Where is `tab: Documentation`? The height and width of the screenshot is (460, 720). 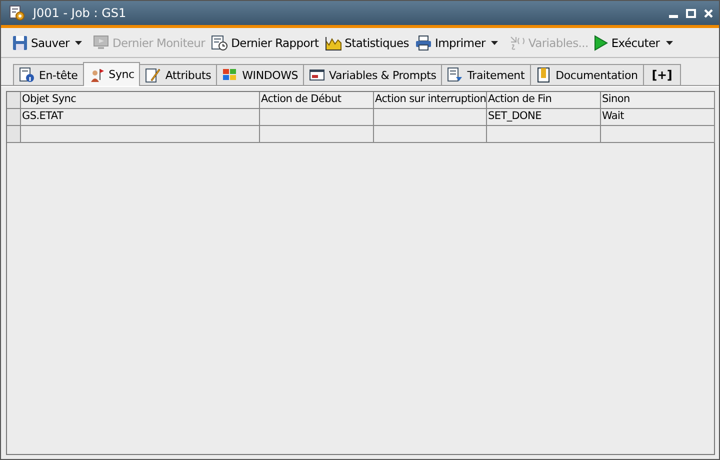 tab: Documentation is located at coordinates (587, 74).